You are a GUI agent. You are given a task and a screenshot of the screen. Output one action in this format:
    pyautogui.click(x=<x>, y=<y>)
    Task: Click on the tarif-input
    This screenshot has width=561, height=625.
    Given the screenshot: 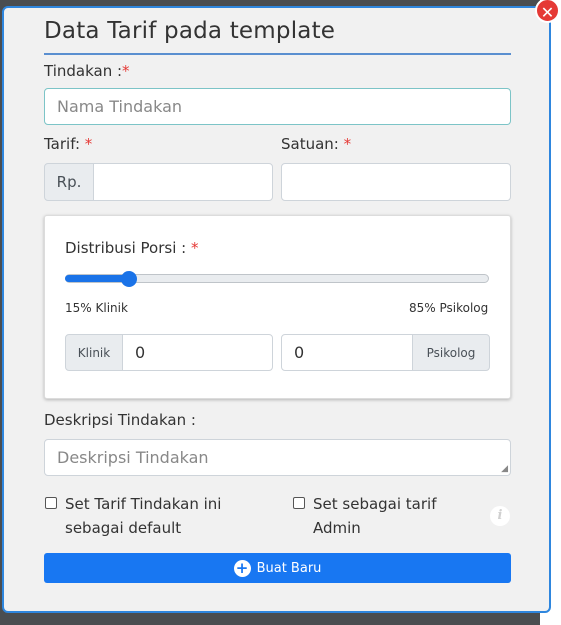 What is the action you would take?
    pyautogui.click(x=183, y=182)
    